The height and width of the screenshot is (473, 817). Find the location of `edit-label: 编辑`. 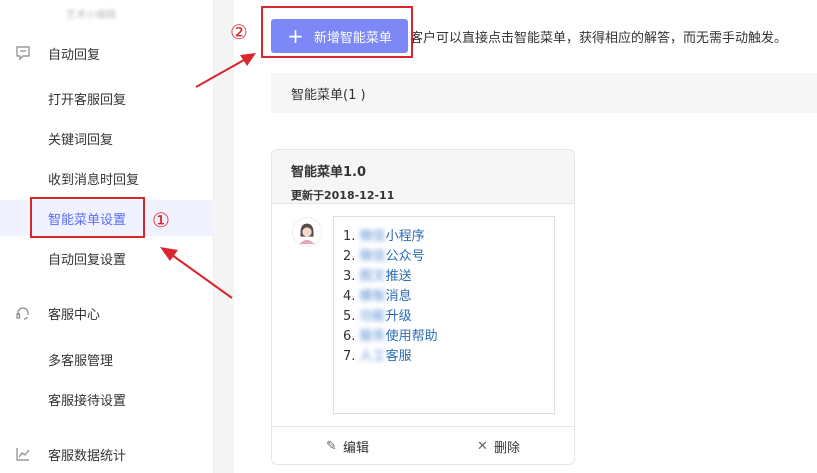

edit-label: 编辑 is located at coordinates (355, 448).